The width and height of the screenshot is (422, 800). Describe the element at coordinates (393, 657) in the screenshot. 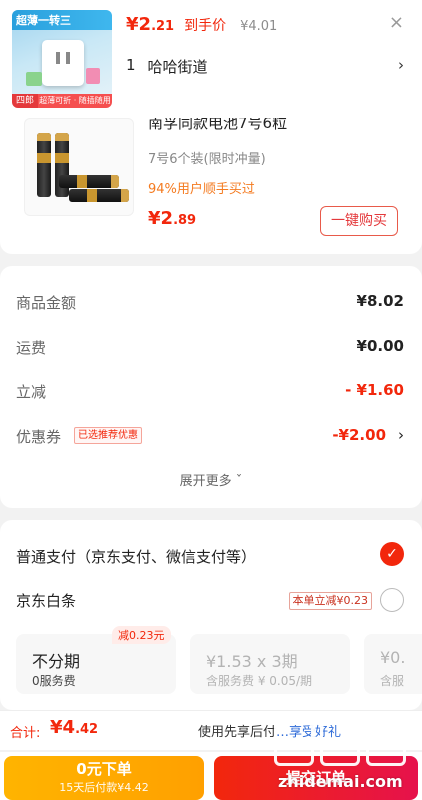

I see `plan-main: ¥0.` at that location.